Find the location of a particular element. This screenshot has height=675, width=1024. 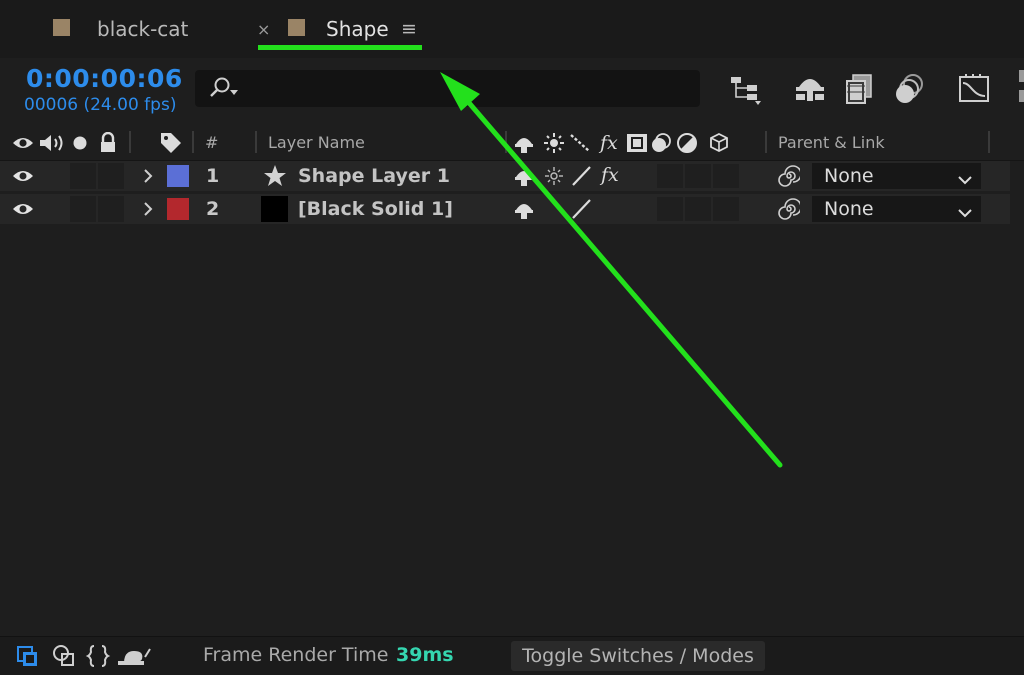

footer-toggle-icons is located at coordinates (84, 658).